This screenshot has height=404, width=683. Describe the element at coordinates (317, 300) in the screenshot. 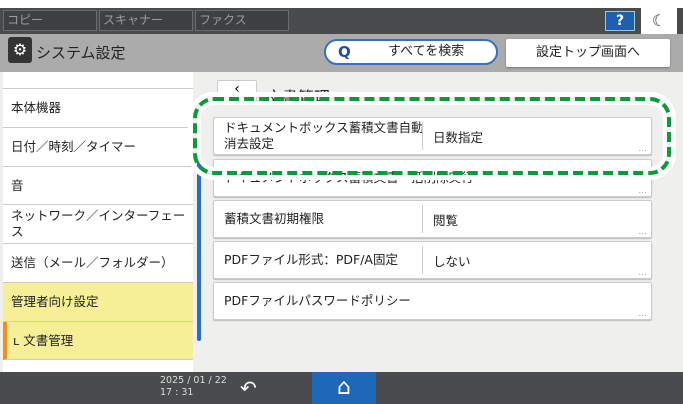

I see `row-label: PDFファイルパスワードポリシー` at that location.